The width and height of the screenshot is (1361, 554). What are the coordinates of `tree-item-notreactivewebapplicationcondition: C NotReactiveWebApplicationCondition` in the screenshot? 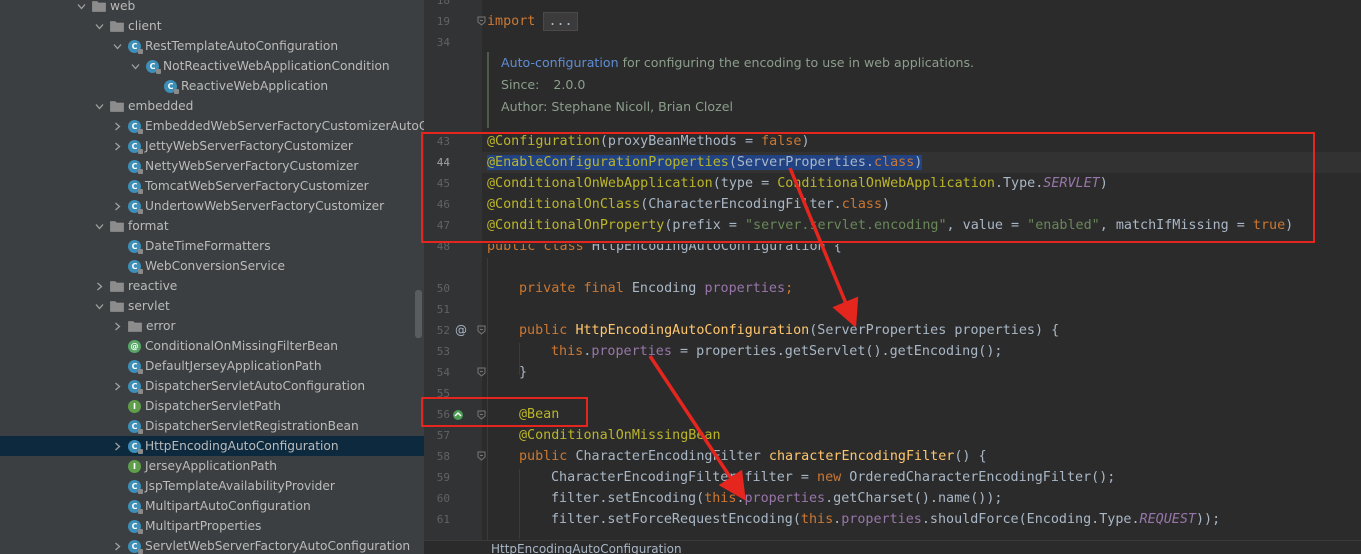 It's located at (212, 66).